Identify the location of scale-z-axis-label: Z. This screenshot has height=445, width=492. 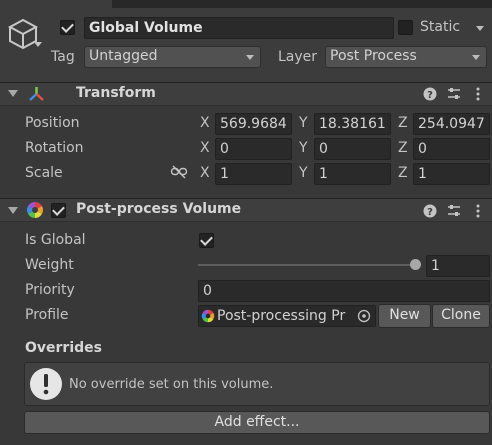
(403, 173).